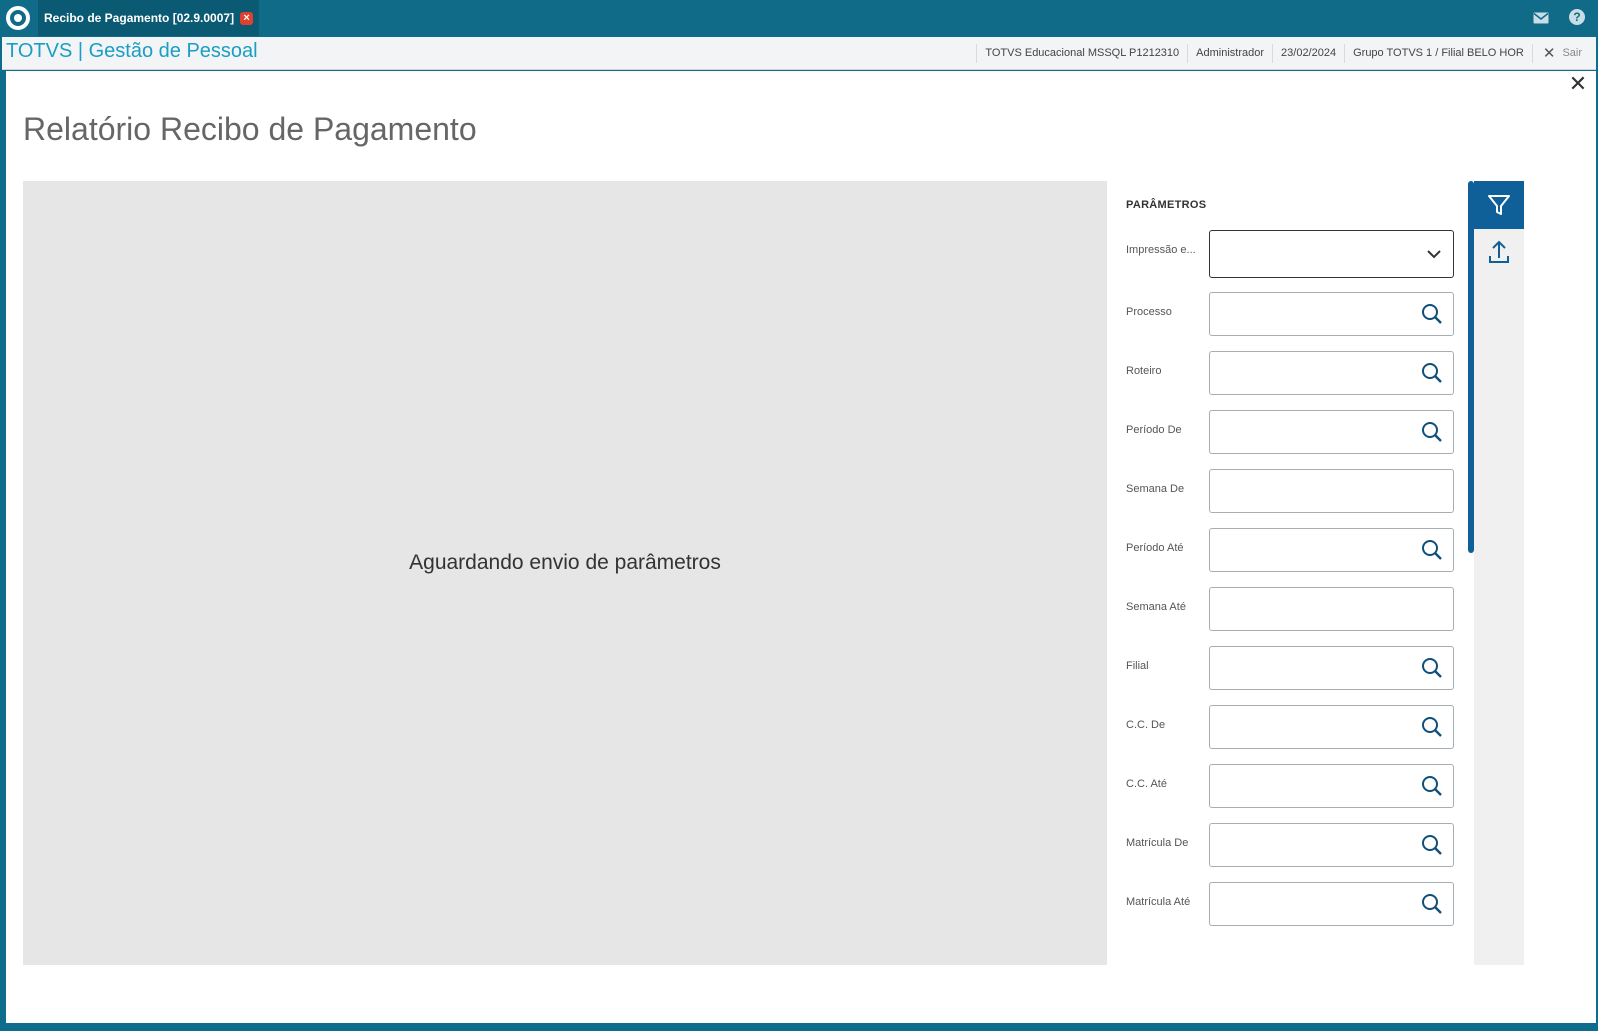  I want to click on param-row-matricula-ate: Matrícula Até, so click(1285, 904).